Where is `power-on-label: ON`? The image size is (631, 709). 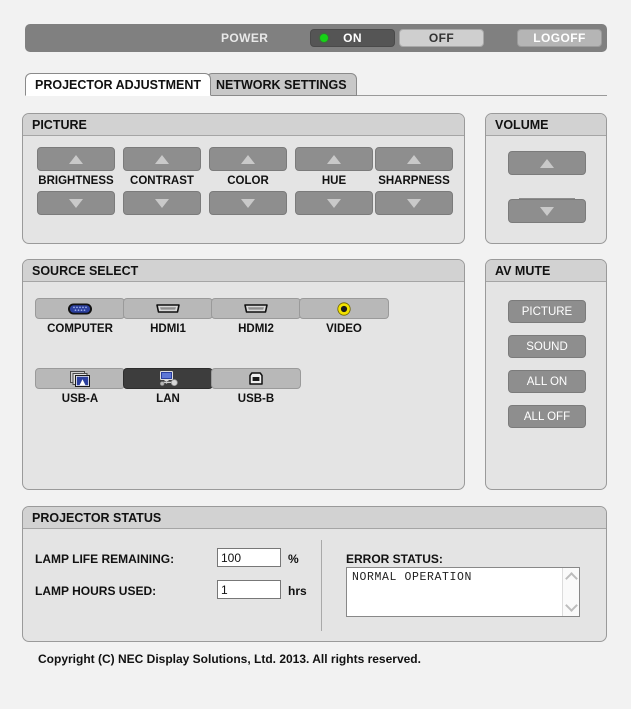
power-on-label: ON is located at coordinates (352, 38).